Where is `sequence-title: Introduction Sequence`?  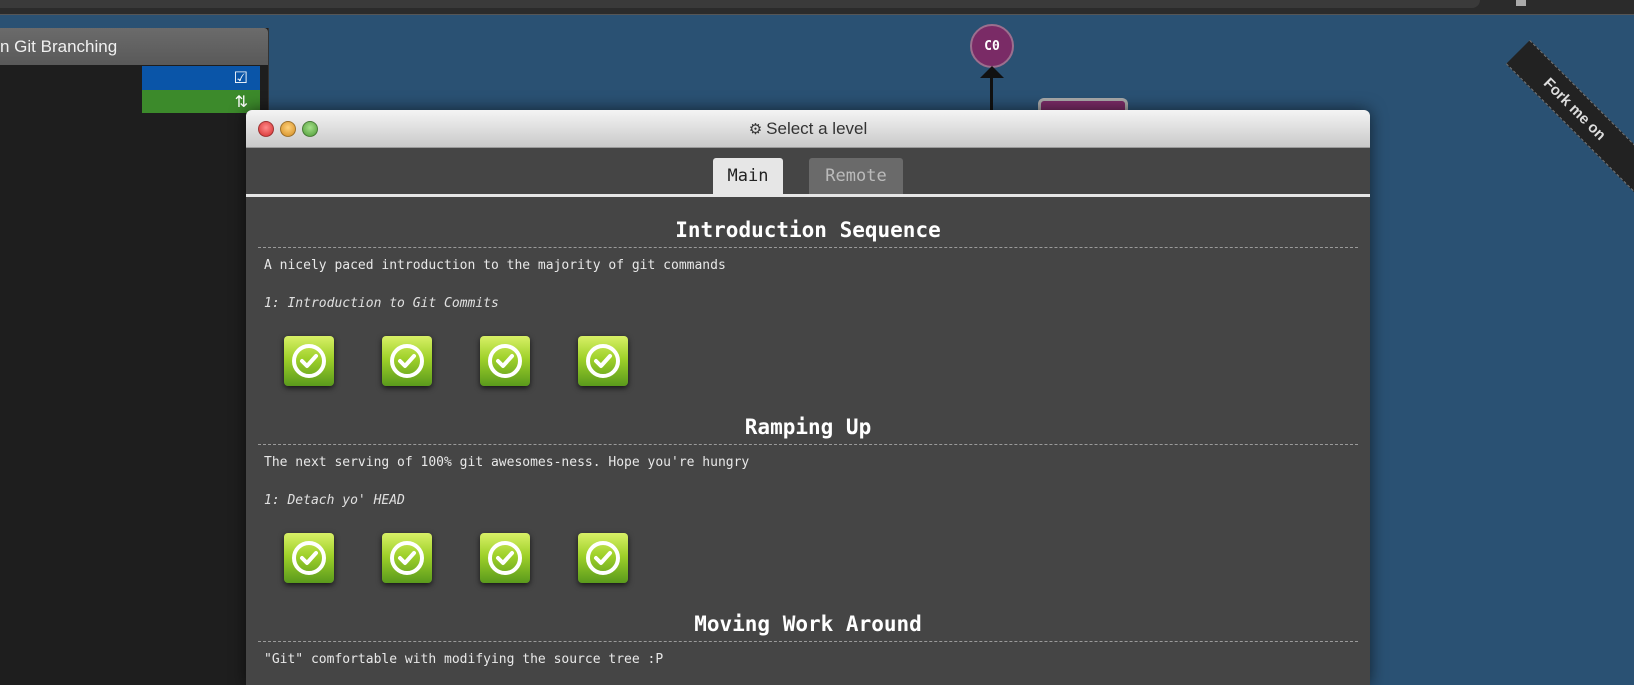
sequence-title: Introduction Sequence is located at coordinates (808, 222).